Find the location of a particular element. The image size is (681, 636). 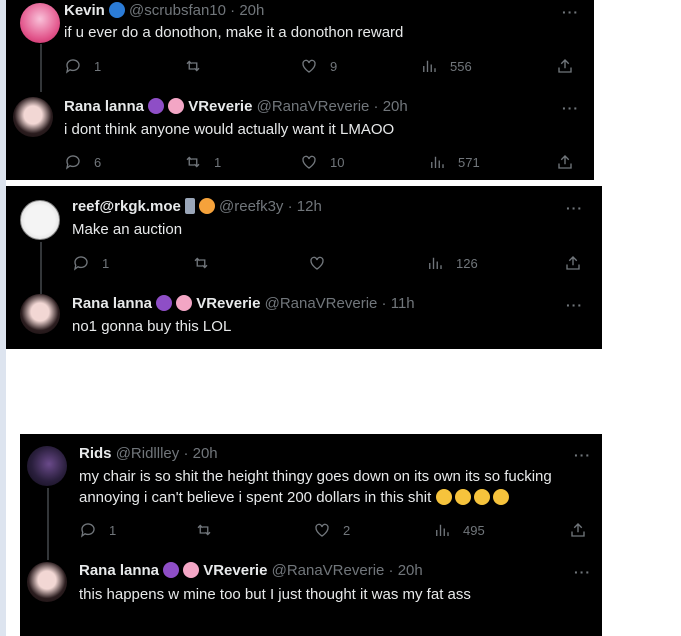

view-count: 495 is located at coordinates (474, 530).